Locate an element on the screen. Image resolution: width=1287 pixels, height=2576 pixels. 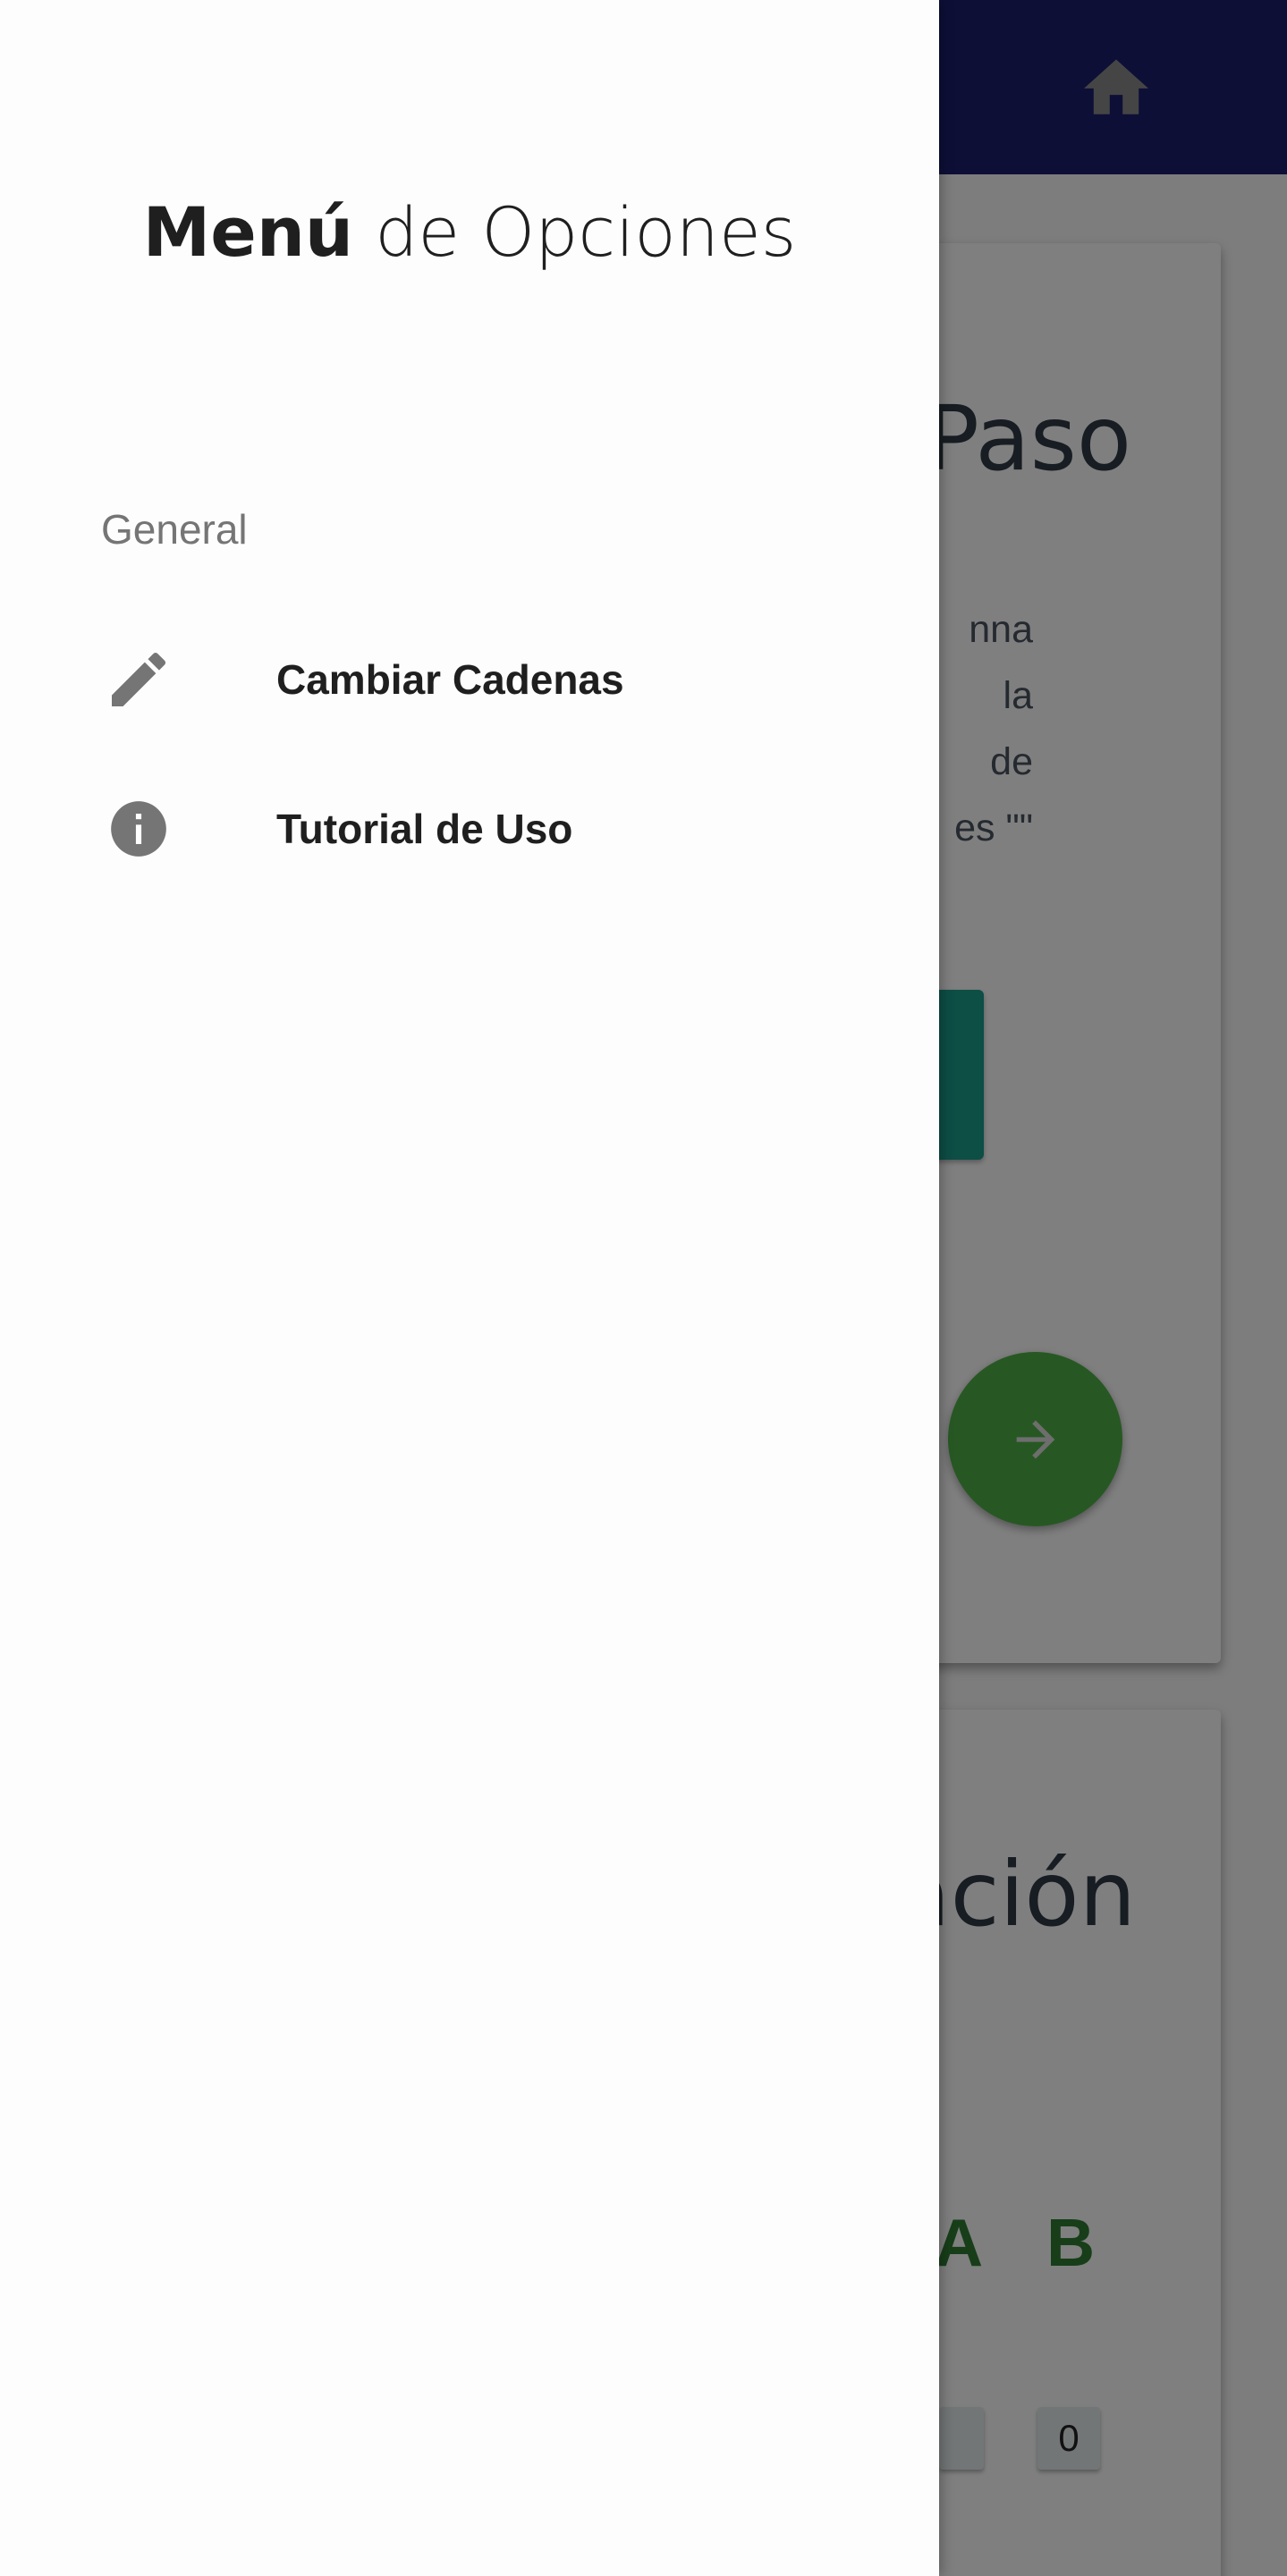
menu-item-cambiar-cadenas: Cambiar Cadenas is located at coordinates (469, 679).